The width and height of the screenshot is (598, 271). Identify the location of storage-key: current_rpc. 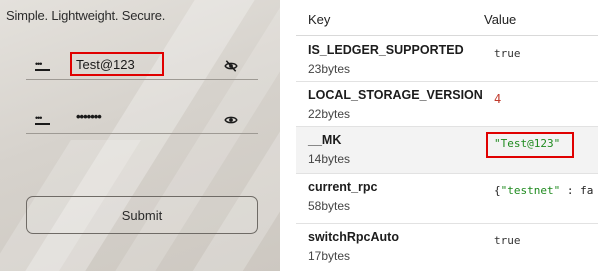
(343, 187).